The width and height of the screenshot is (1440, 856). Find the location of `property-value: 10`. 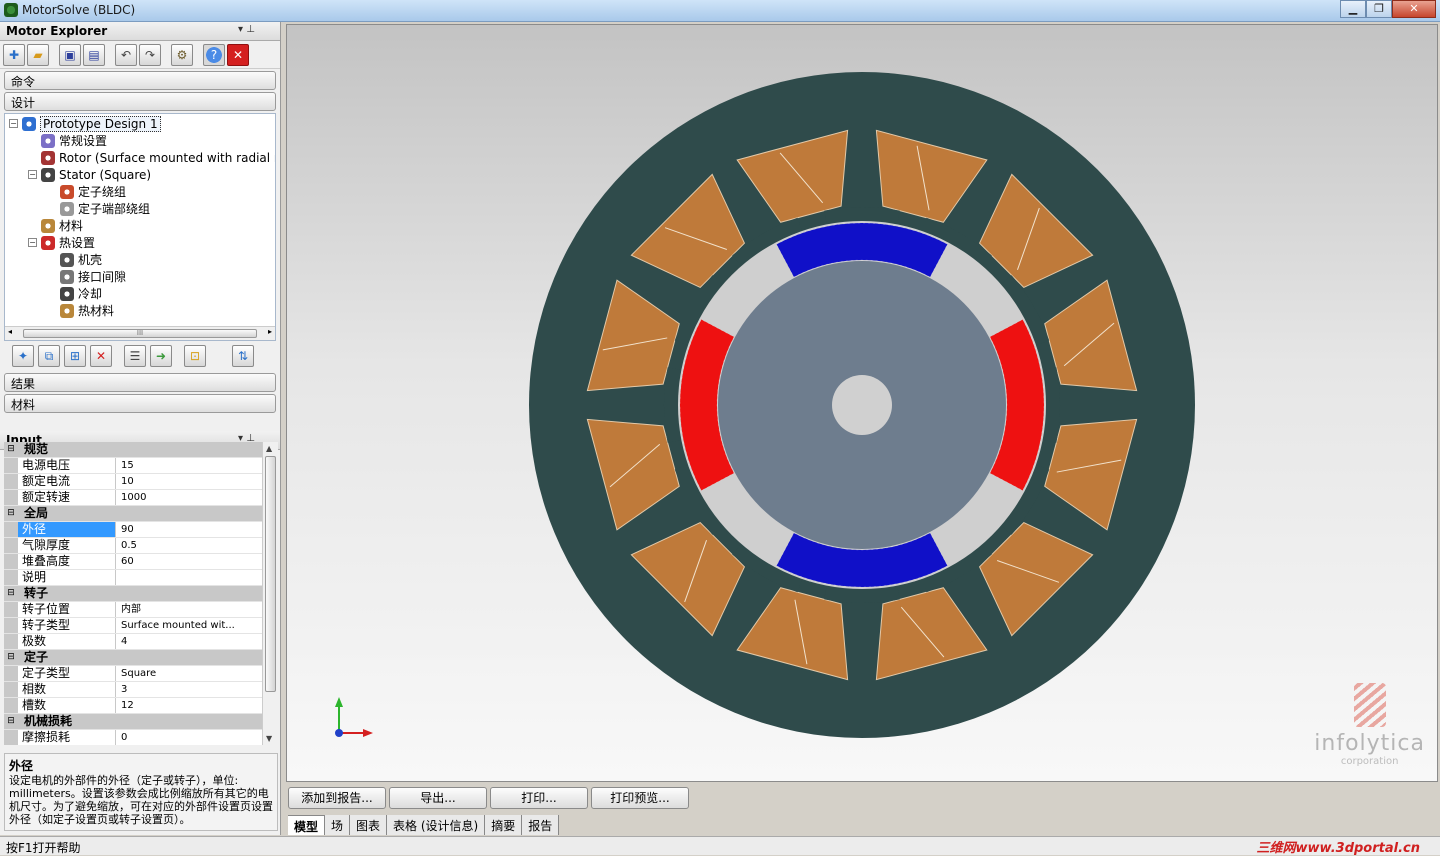

property-value: 10 is located at coordinates (189, 481).